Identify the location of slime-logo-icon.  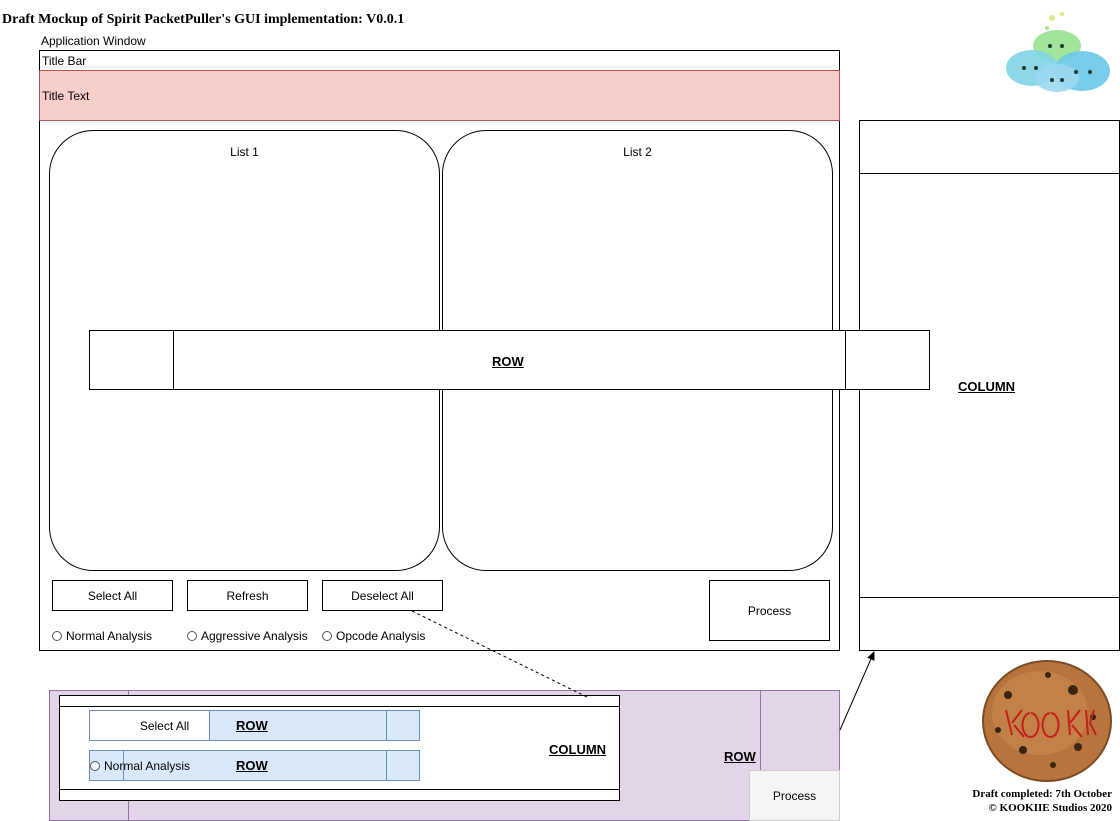
(1058, 52).